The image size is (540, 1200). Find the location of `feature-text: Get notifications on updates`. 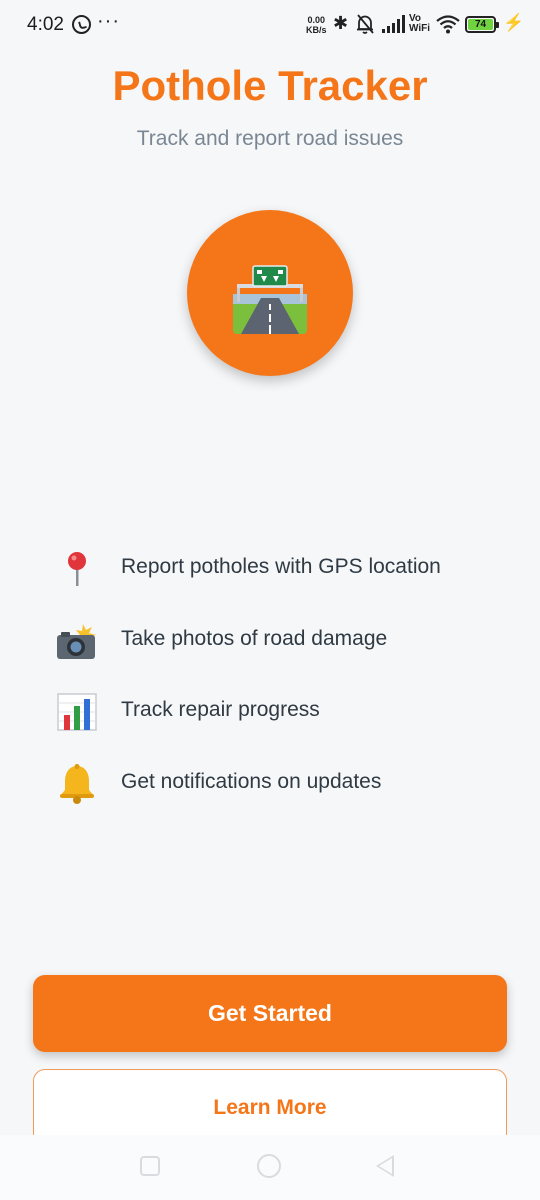

feature-text: Get notifications on updates is located at coordinates (251, 781).